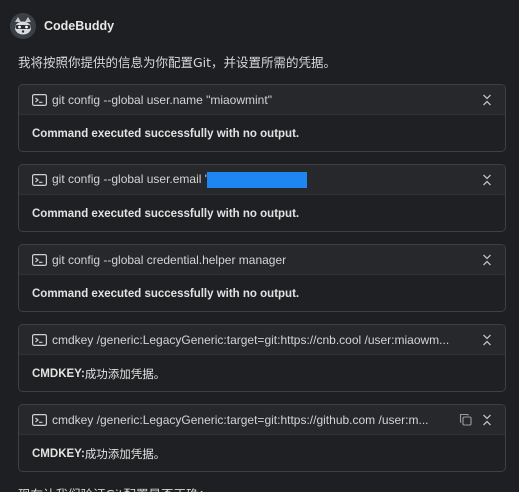  Describe the element at coordinates (23, 26) in the screenshot. I see `raccoon-avatar-icon` at that location.